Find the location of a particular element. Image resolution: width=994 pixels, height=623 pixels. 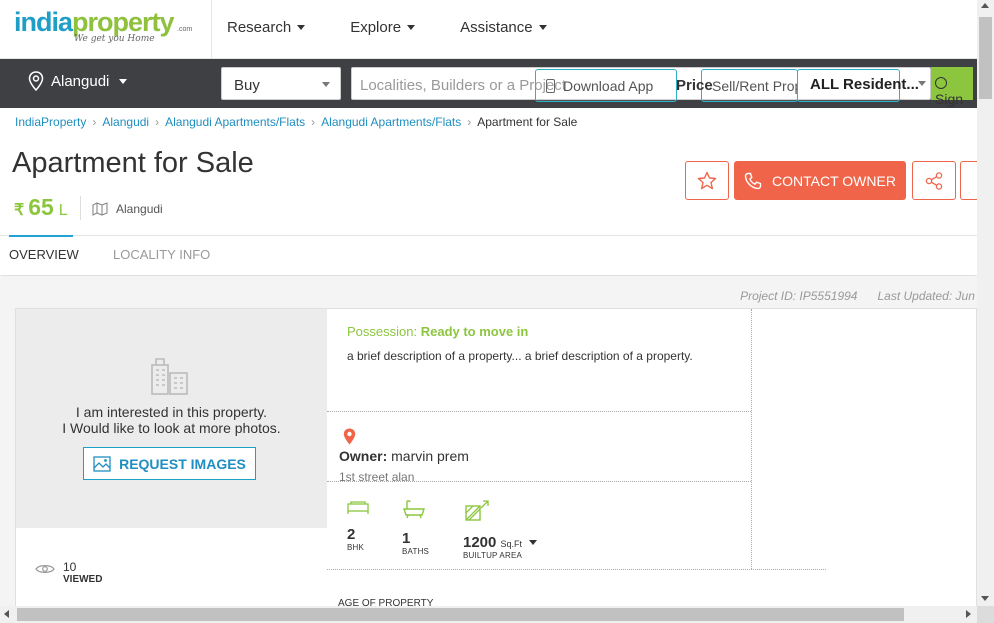

contact-owner-button: CONTACT OWNER is located at coordinates (820, 180).